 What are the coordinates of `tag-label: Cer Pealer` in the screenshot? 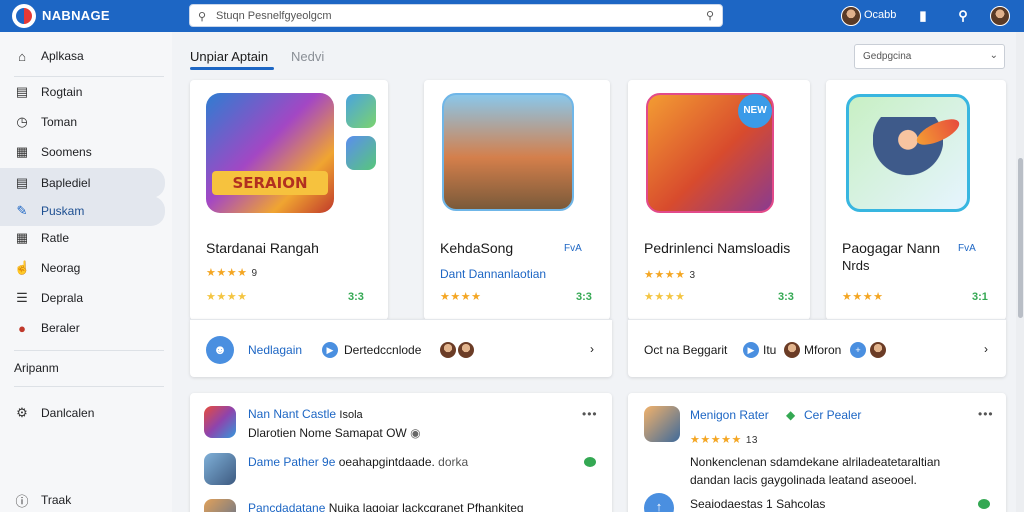 It's located at (832, 415).